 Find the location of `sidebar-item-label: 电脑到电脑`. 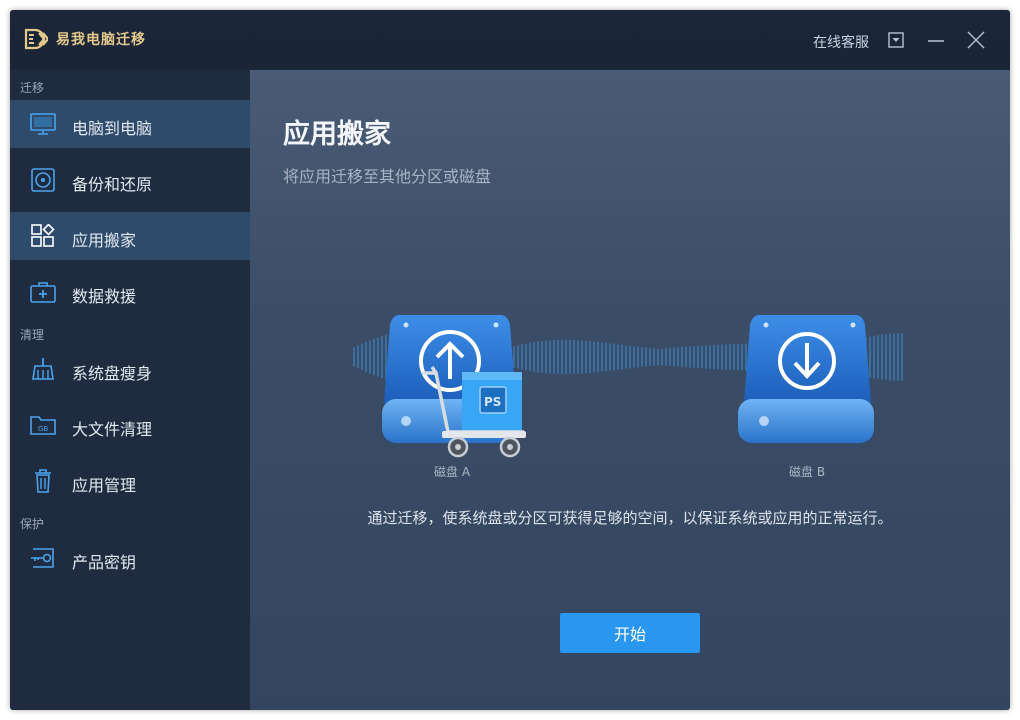

sidebar-item-label: 电脑到电脑 is located at coordinates (112, 128).